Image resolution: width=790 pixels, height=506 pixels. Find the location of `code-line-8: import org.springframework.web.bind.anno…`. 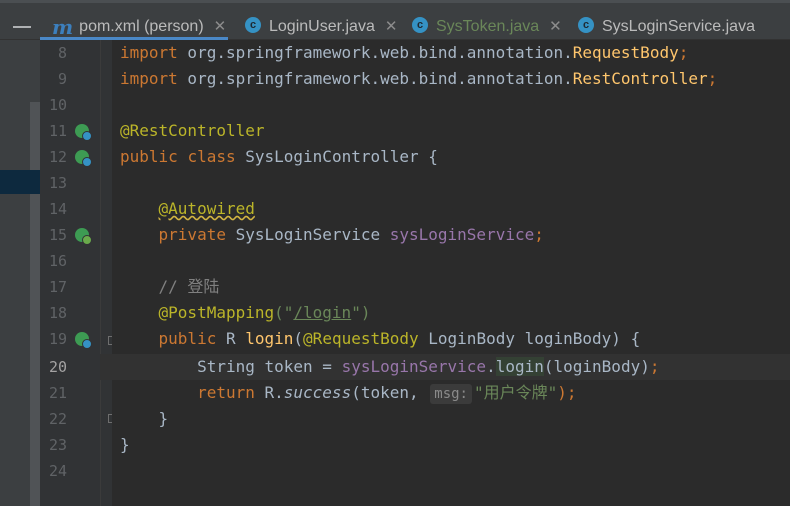

code-line-8: import org.springframework.web.bind.anno… is located at coordinates (404, 52).